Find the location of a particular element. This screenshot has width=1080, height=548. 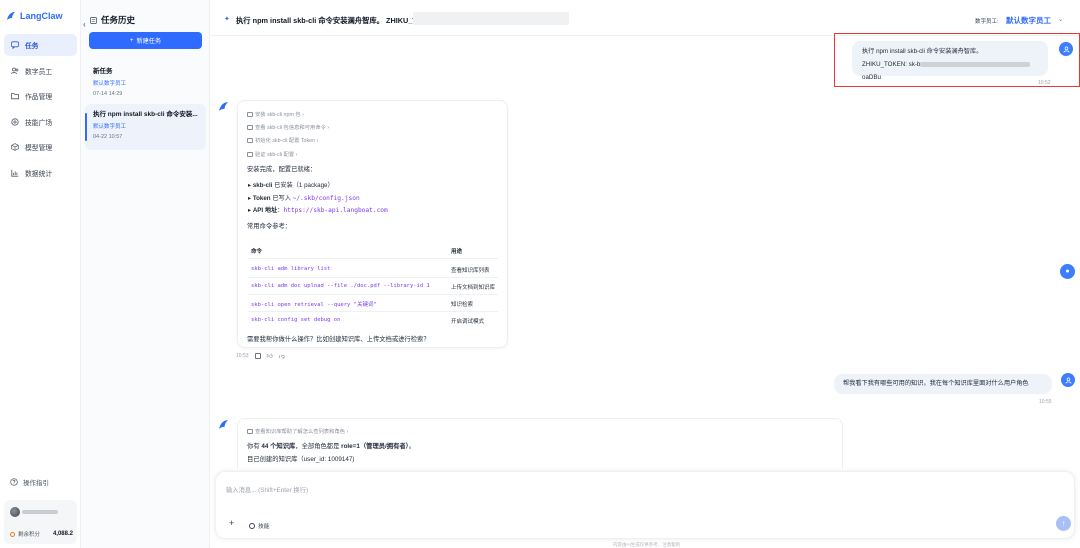

coin-icon is located at coordinates (12, 534).